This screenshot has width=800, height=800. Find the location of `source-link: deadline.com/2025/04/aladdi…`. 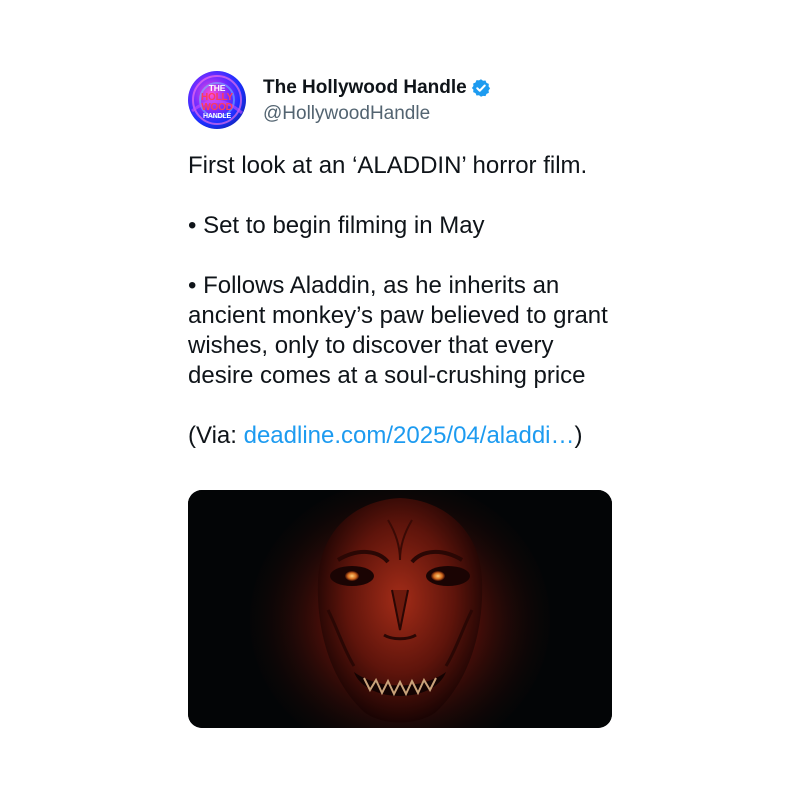

source-link: deadline.com/2025/04/aladdi… is located at coordinates (409, 435).